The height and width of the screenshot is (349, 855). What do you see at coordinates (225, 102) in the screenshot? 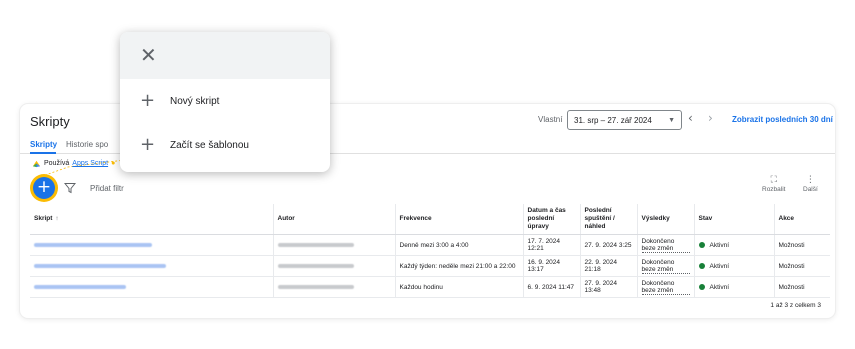
I see `new-script-menu: ✕ + Nový skript + Začít se šablonou` at bounding box center [225, 102].